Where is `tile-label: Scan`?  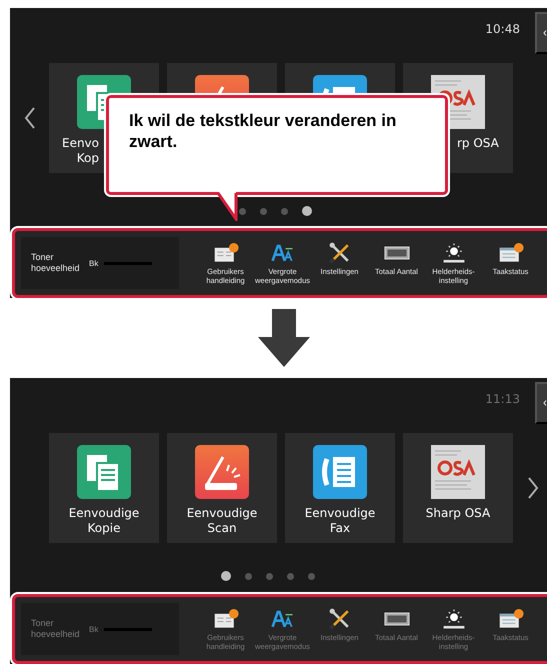
tile-label: Scan is located at coordinates (222, 528).